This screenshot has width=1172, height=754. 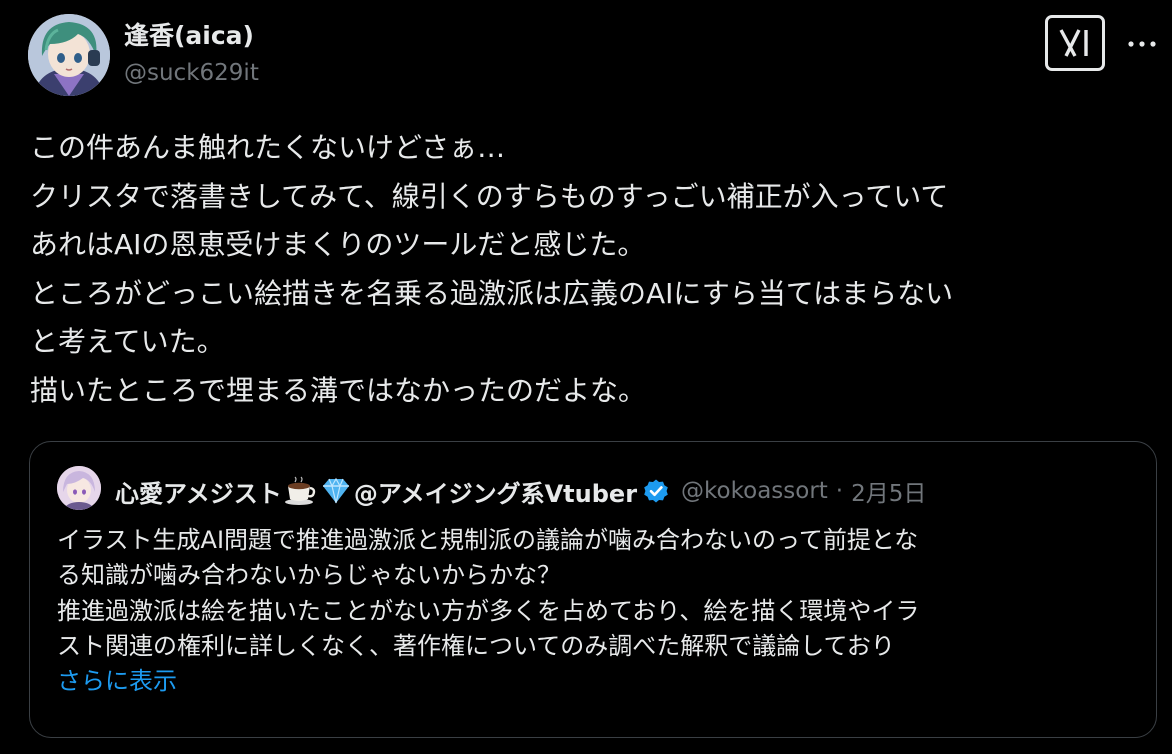 I want to click on quoted-author-display-name: 心愛アメジスト, so click(x=198, y=491).